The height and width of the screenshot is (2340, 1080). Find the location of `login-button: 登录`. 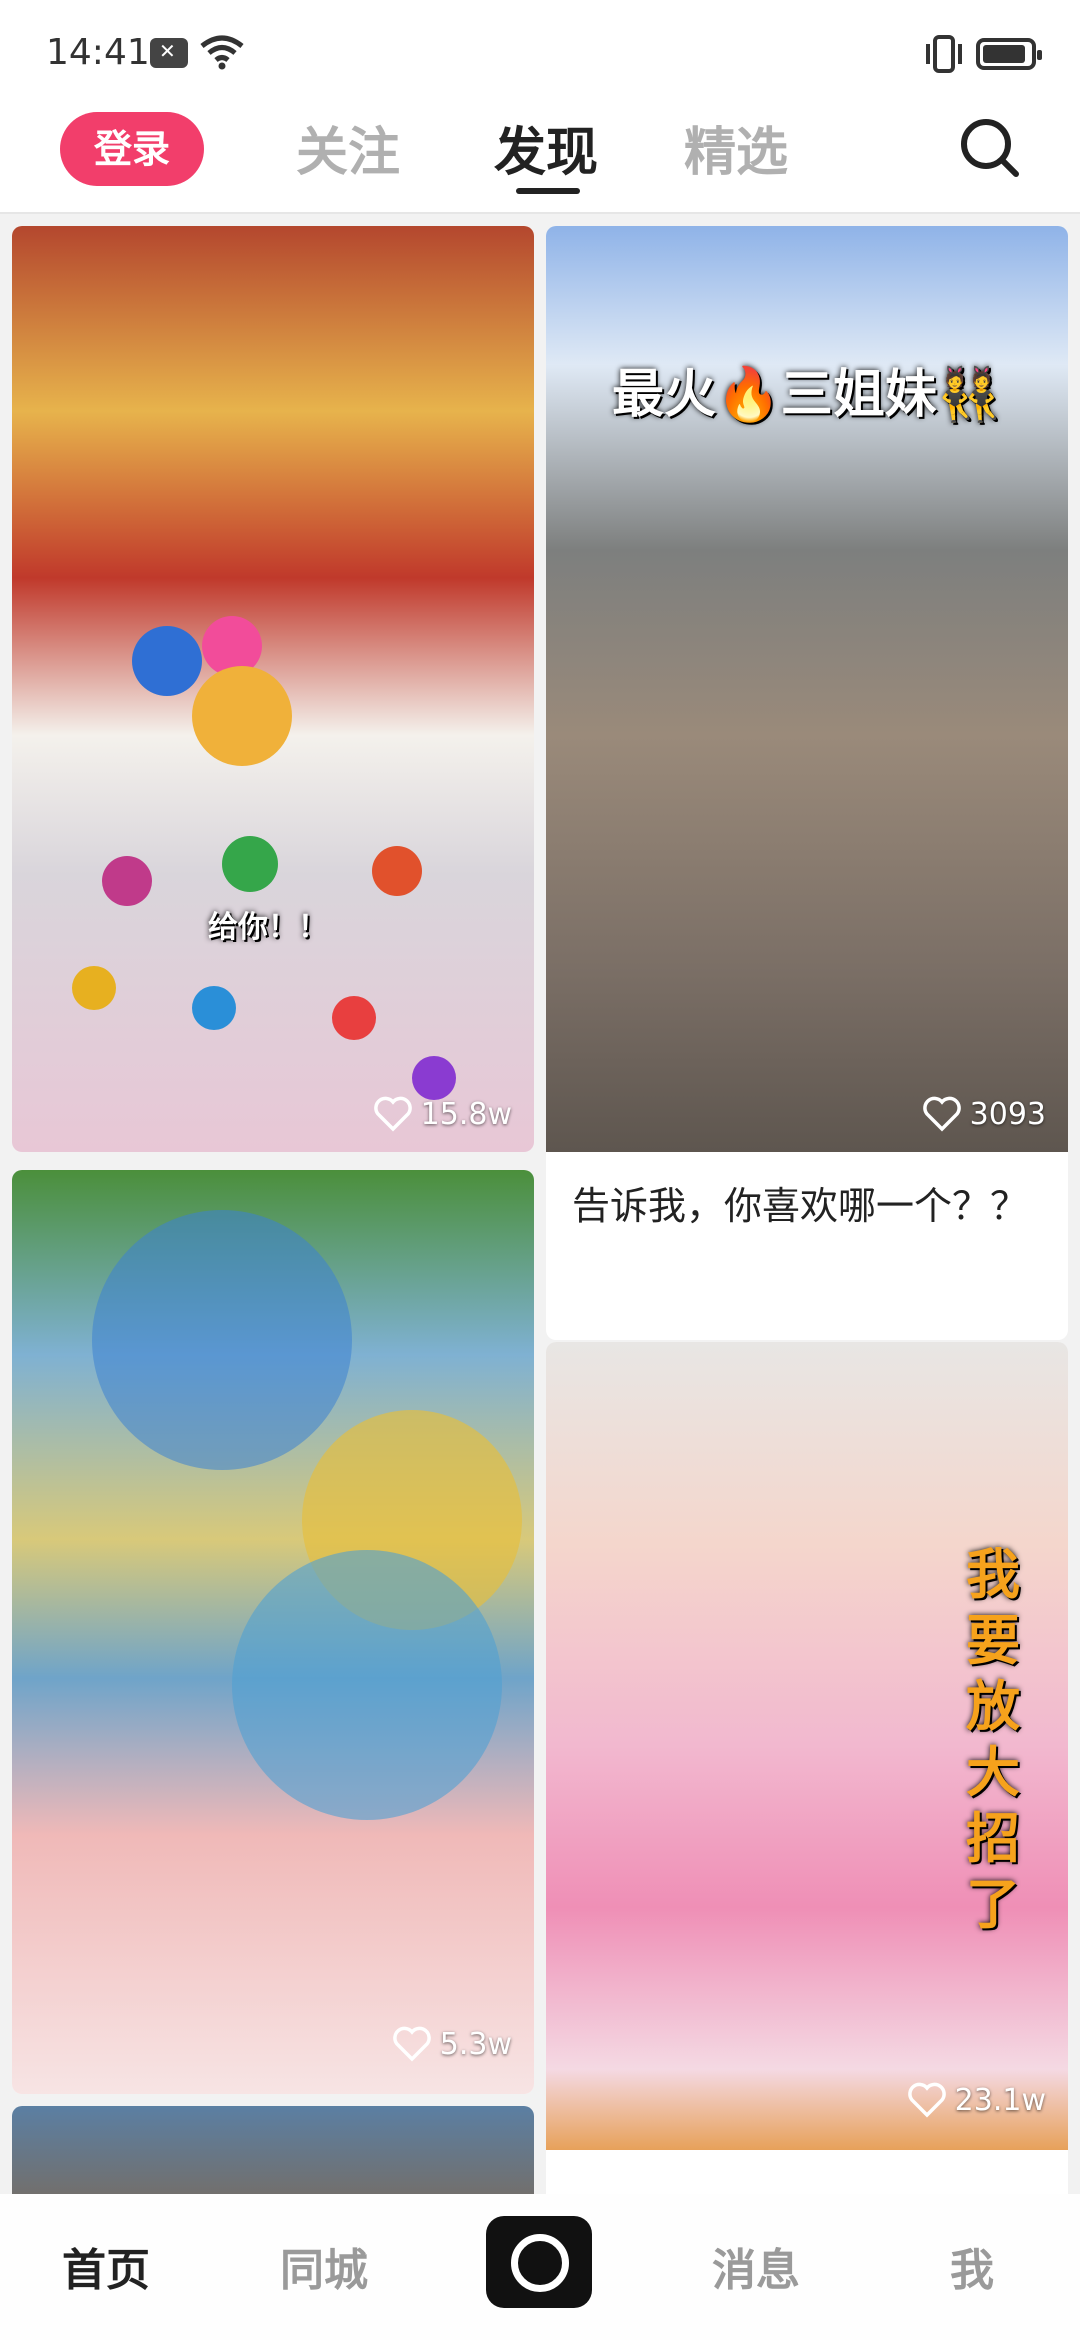

login-button: 登录 is located at coordinates (132, 149).